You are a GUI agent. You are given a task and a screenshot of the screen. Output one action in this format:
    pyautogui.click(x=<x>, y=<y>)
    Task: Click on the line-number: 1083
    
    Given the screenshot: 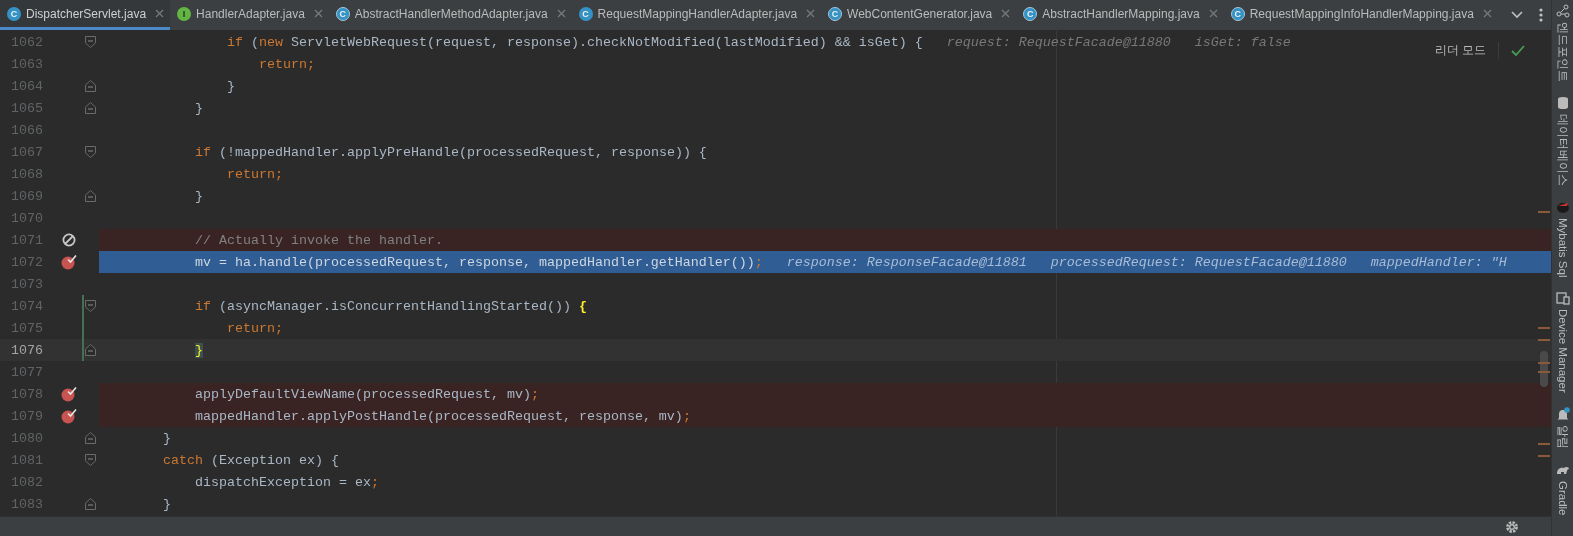 What is the action you would take?
    pyautogui.click(x=27, y=504)
    